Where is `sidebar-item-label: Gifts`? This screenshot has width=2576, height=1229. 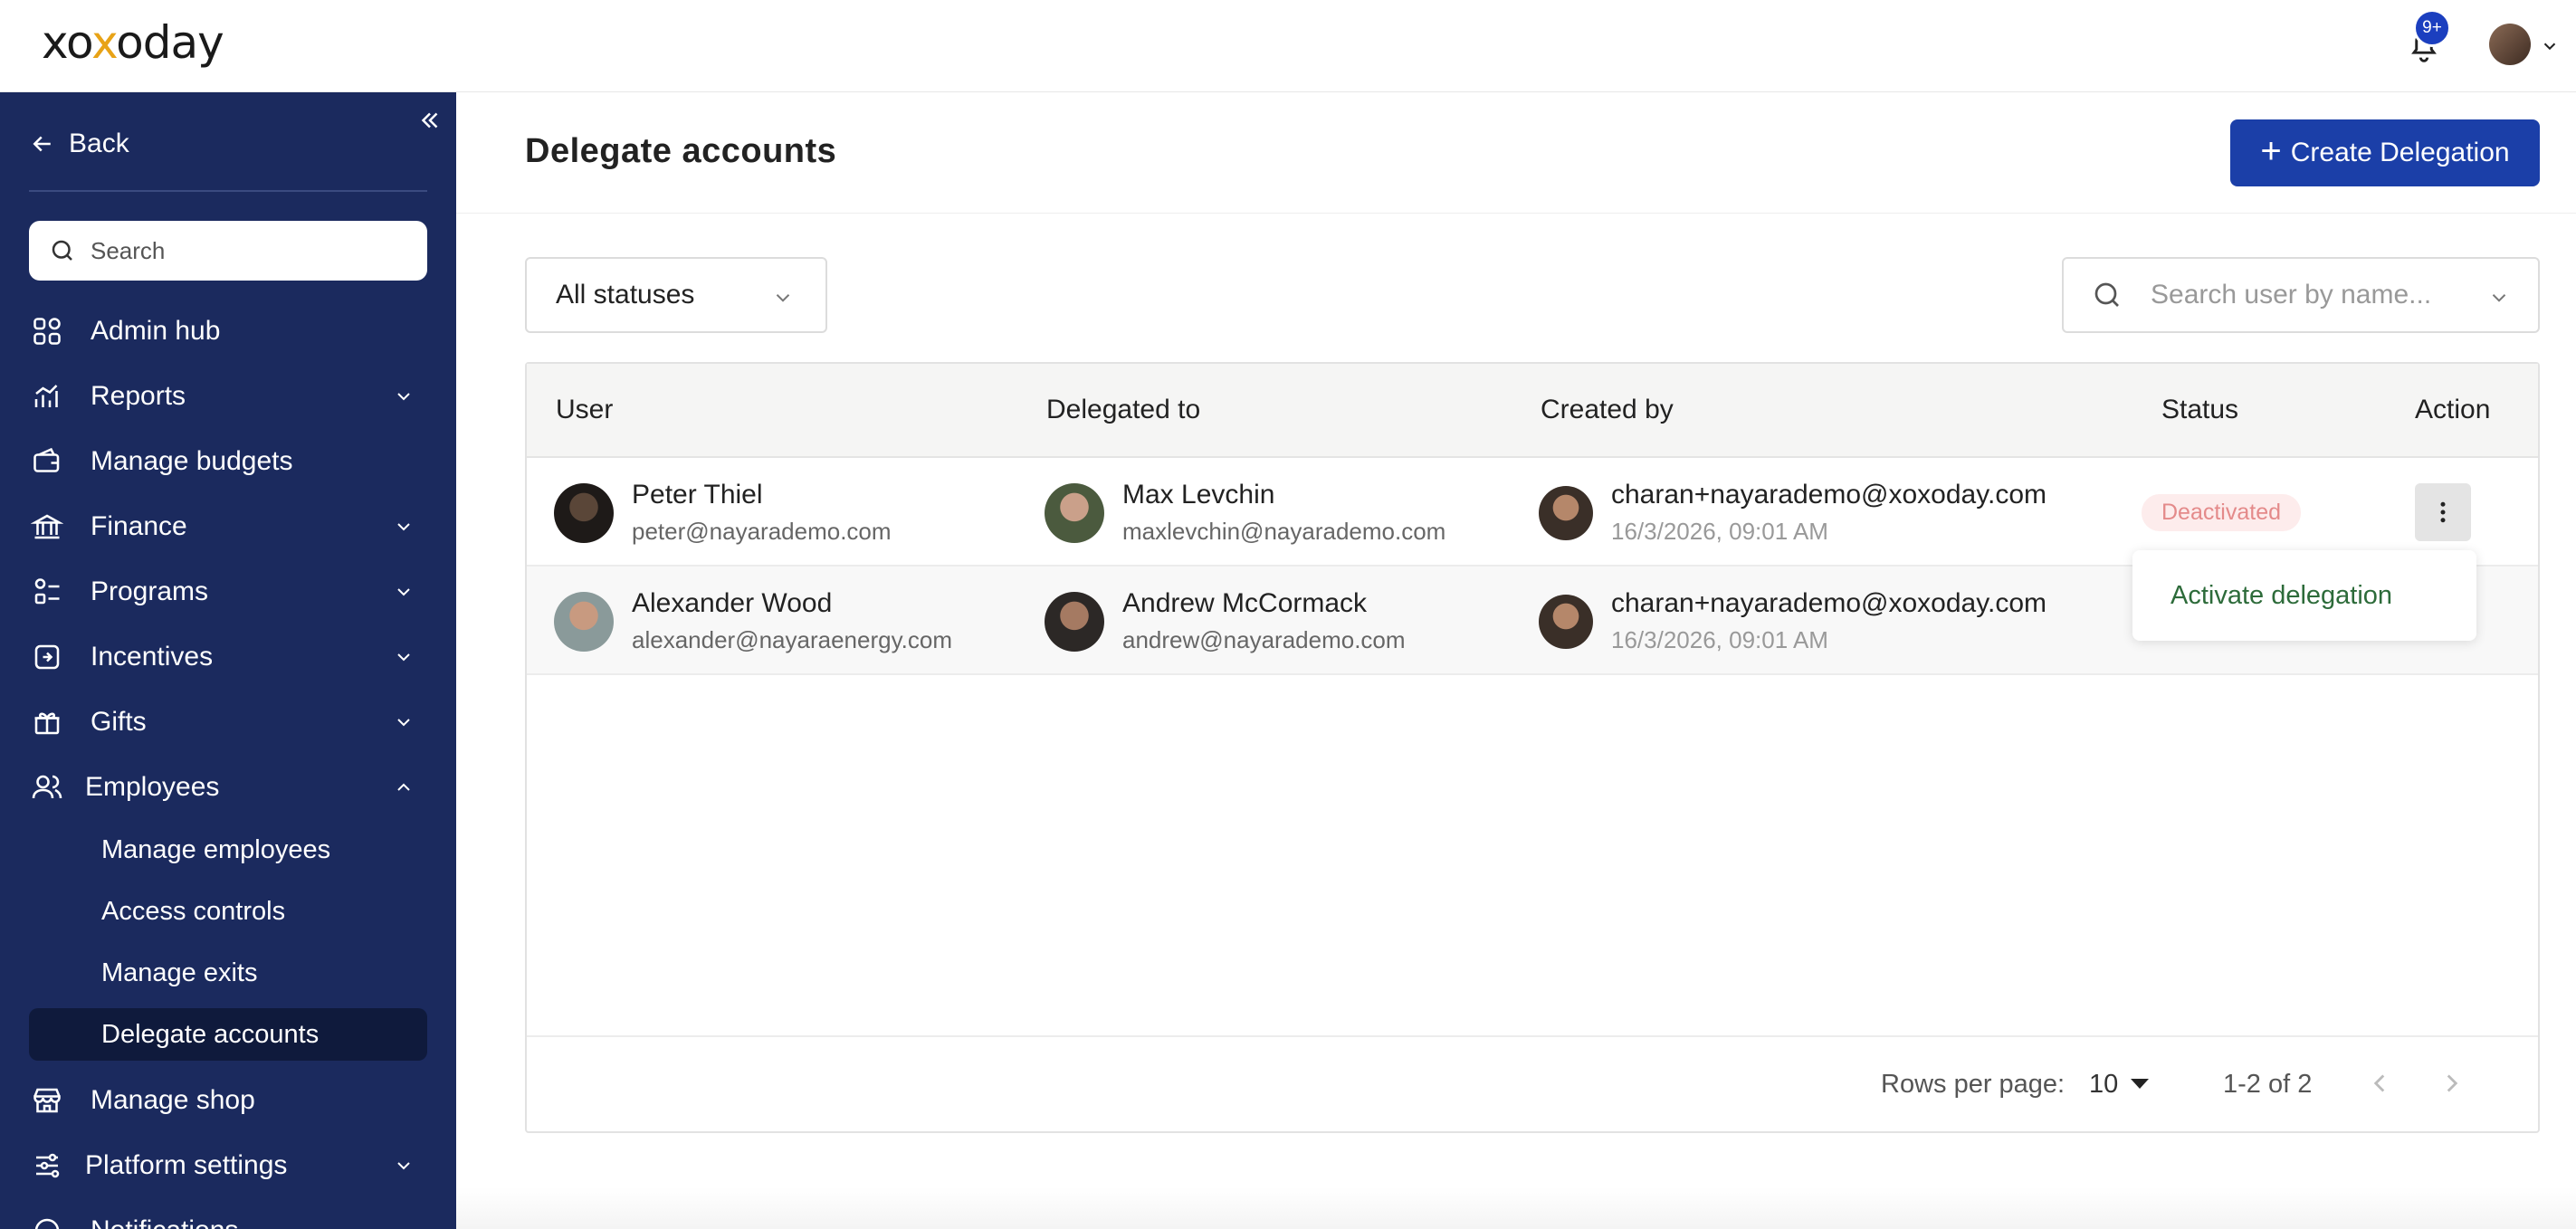
sidebar-item-label: Gifts is located at coordinates (119, 722).